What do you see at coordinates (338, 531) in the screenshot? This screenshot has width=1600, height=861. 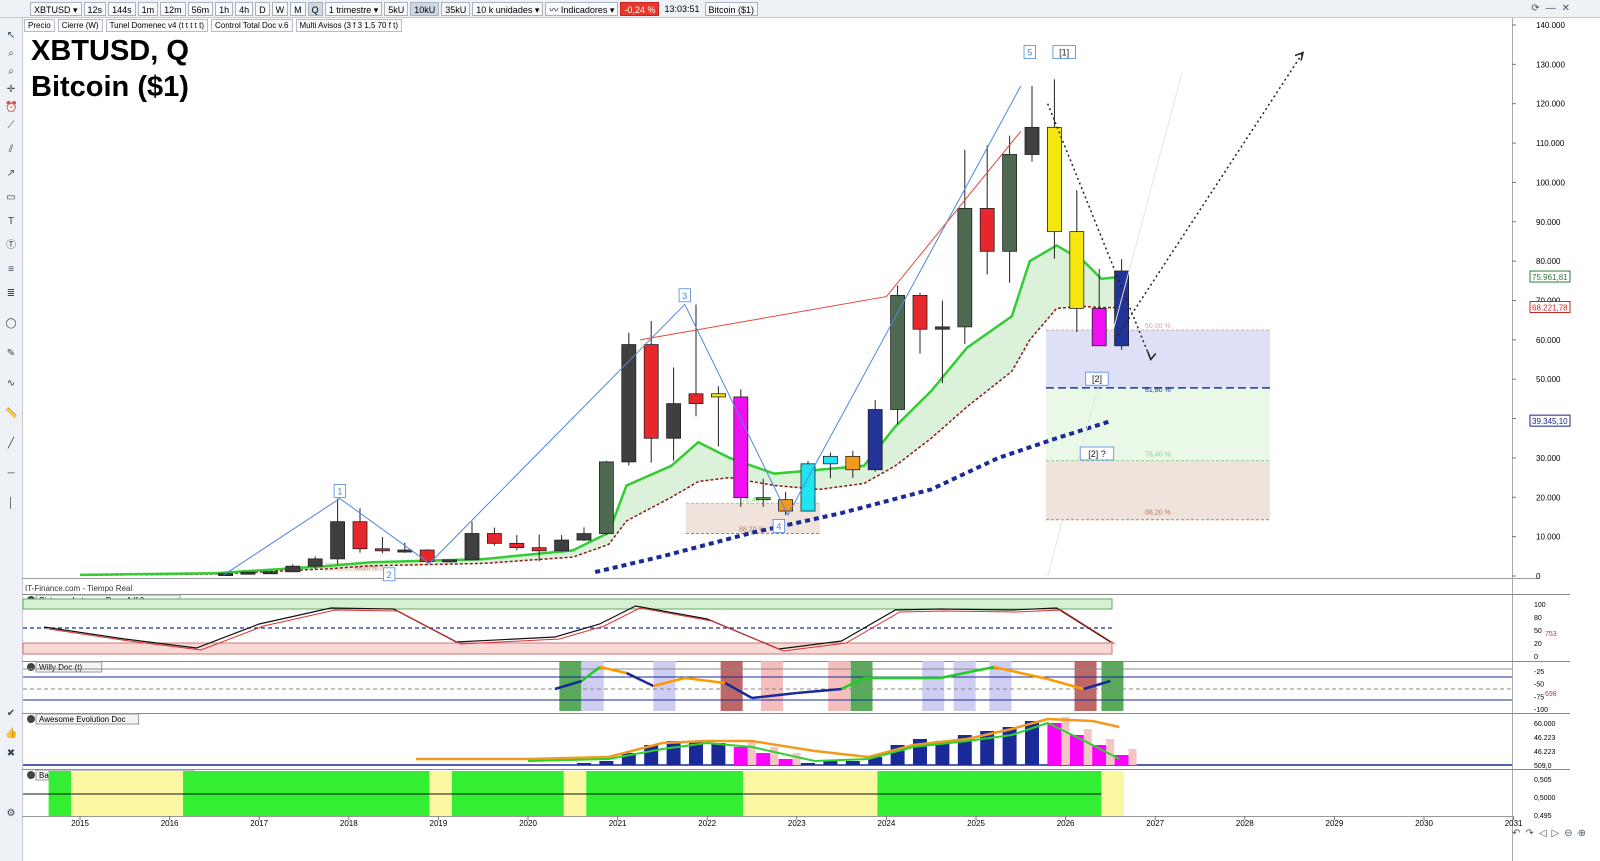 I see `candle-2017Q4` at bounding box center [338, 531].